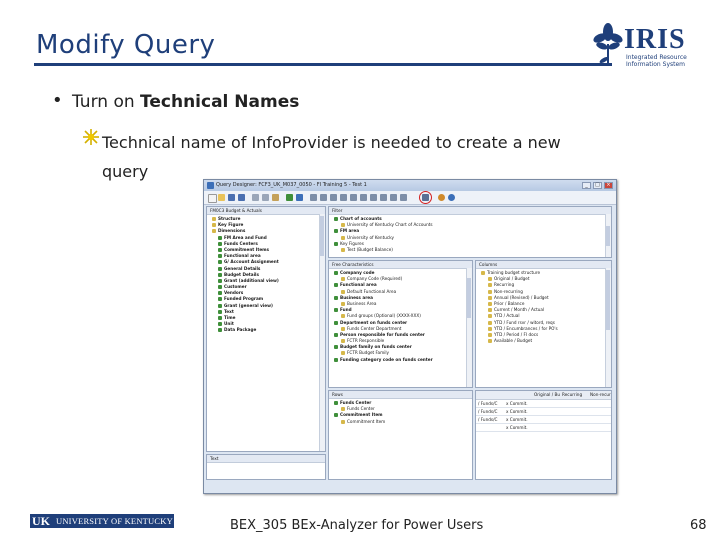 This screenshot has width=720, height=540. Describe the element at coordinates (265, 197) in the screenshot. I see `copy-icon` at that location.